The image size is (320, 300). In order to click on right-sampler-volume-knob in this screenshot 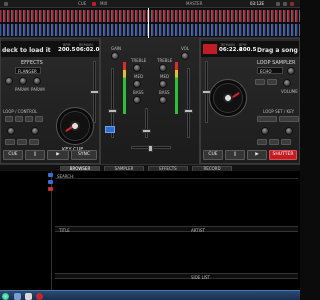, I will do `click(287, 83)`.